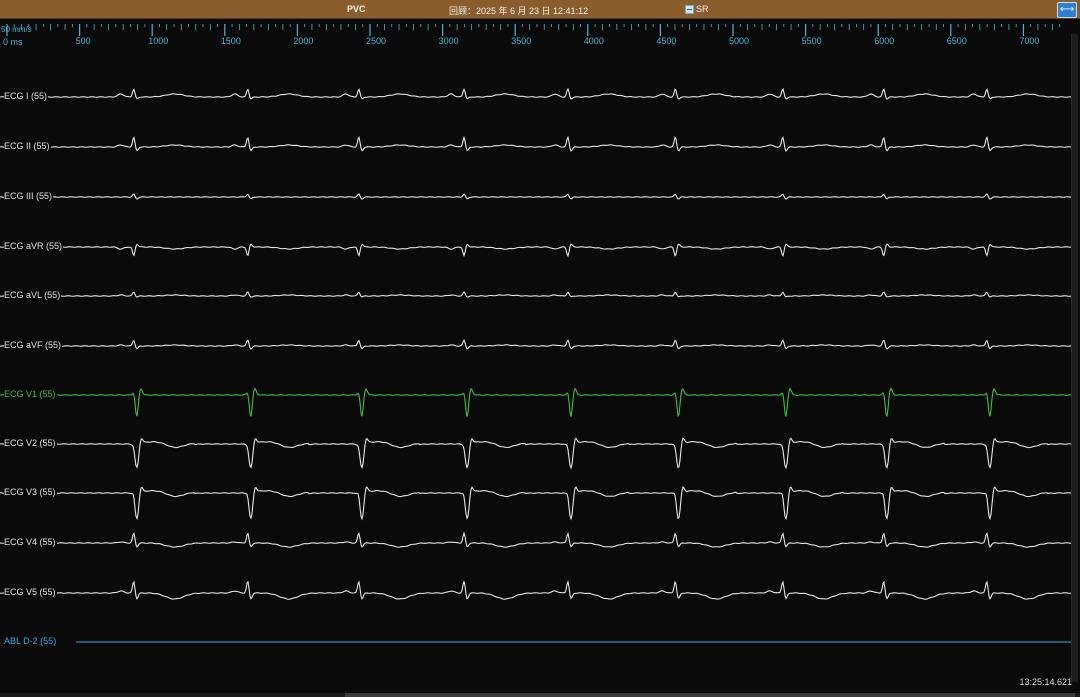 This screenshot has height=697, width=1080. What do you see at coordinates (34, 246) in the screenshot?
I see `channel-label: ECG aVR (55)` at bounding box center [34, 246].